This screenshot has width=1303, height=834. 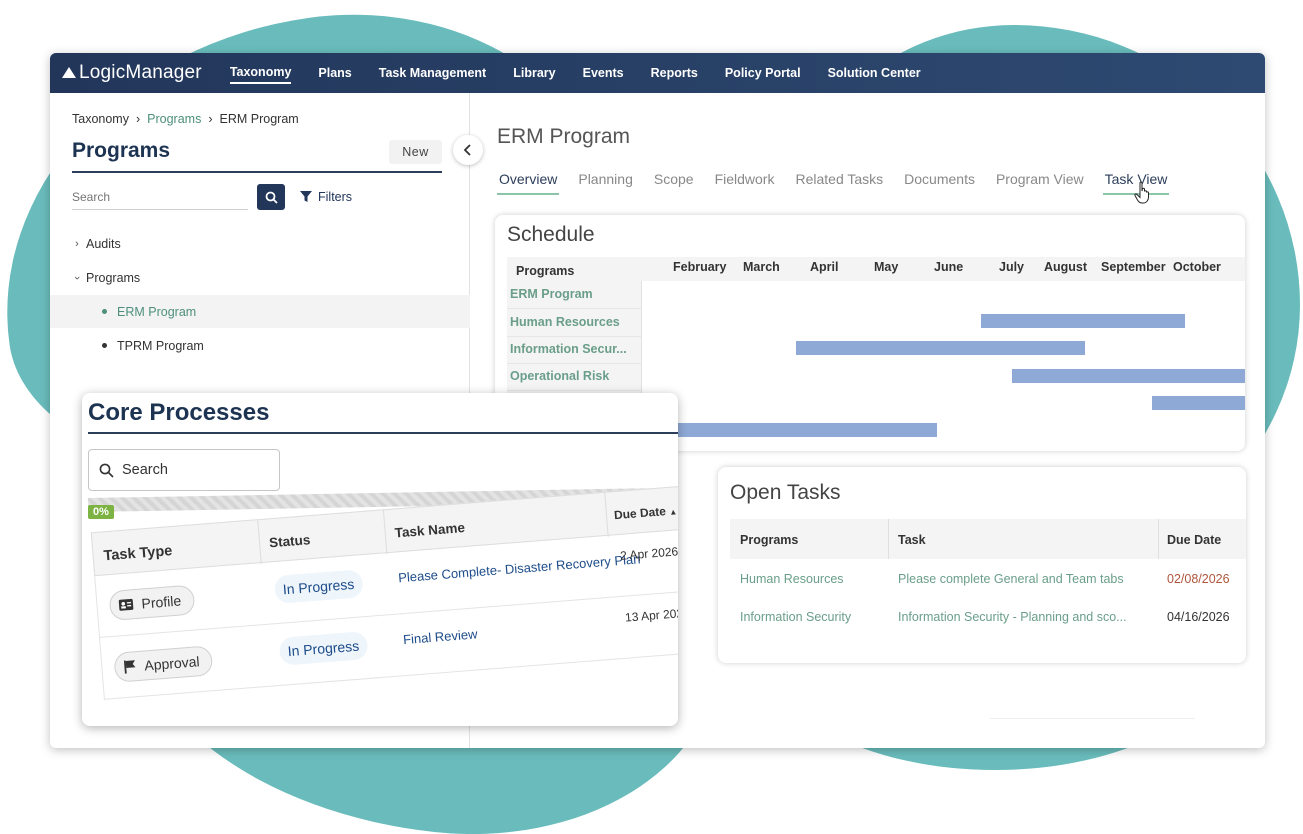 What do you see at coordinates (528, 183) in the screenshot?
I see `tab-overview: Overview` at bounding box center [528, 183].